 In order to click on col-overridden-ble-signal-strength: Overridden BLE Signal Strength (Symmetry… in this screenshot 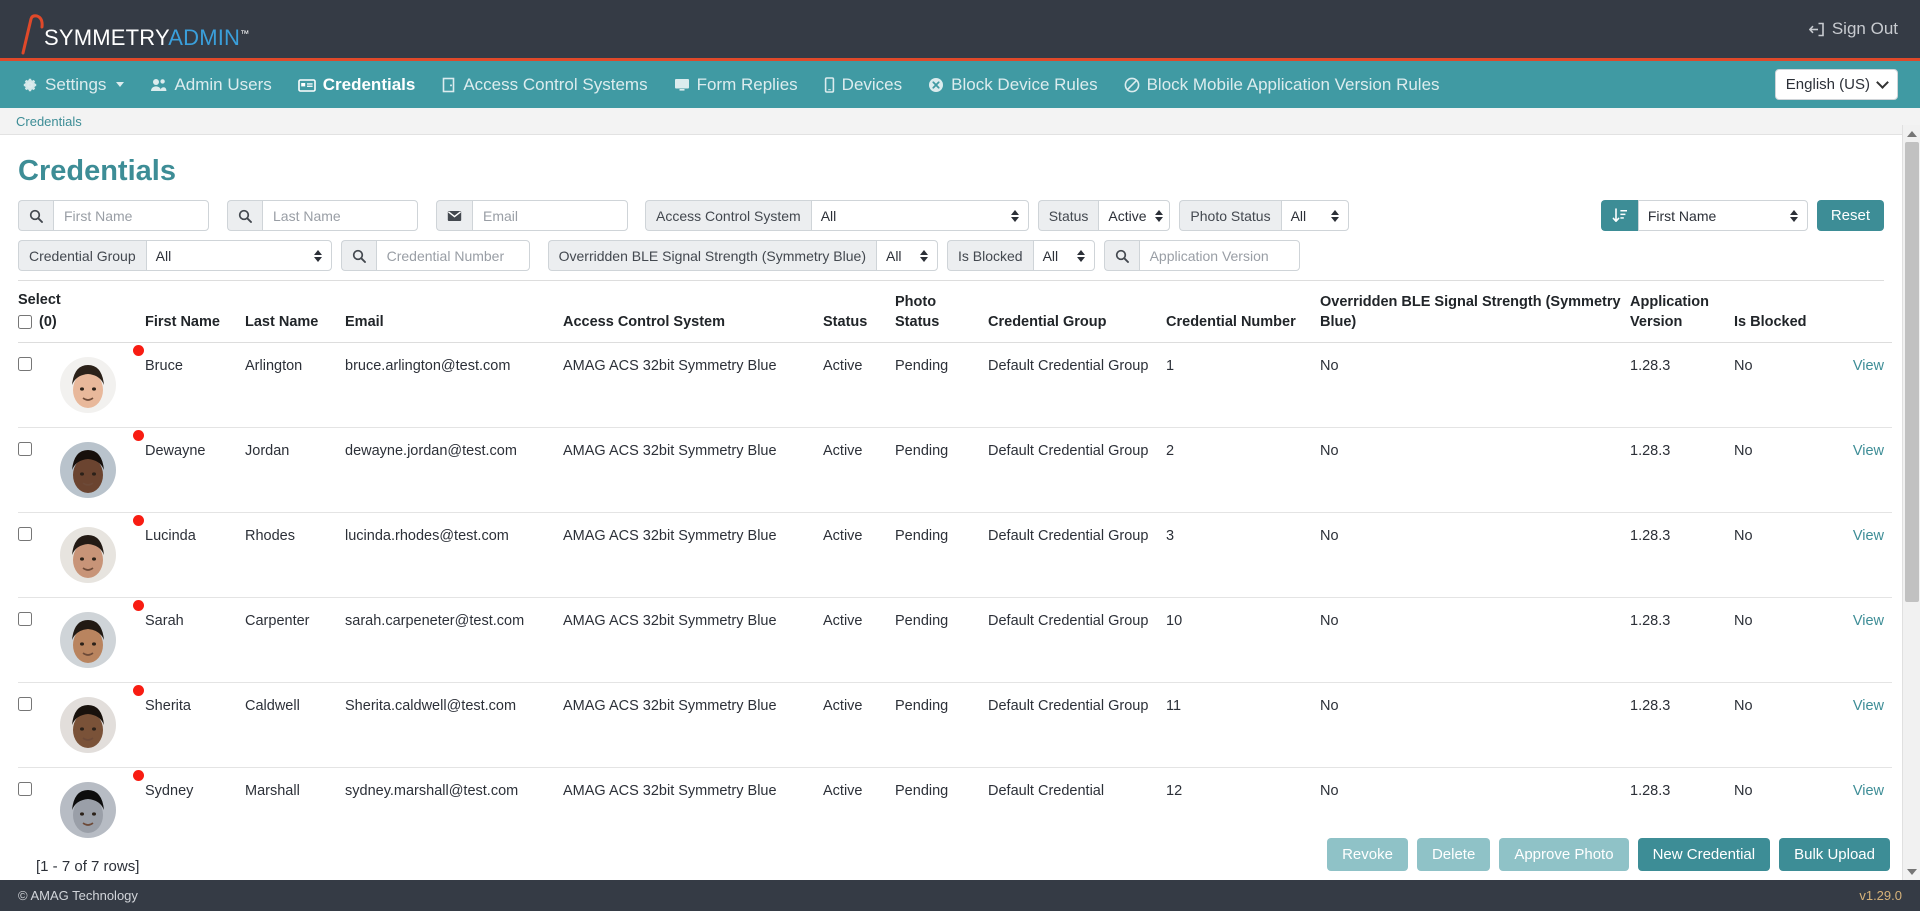, I will do `click(1470, 312)`.